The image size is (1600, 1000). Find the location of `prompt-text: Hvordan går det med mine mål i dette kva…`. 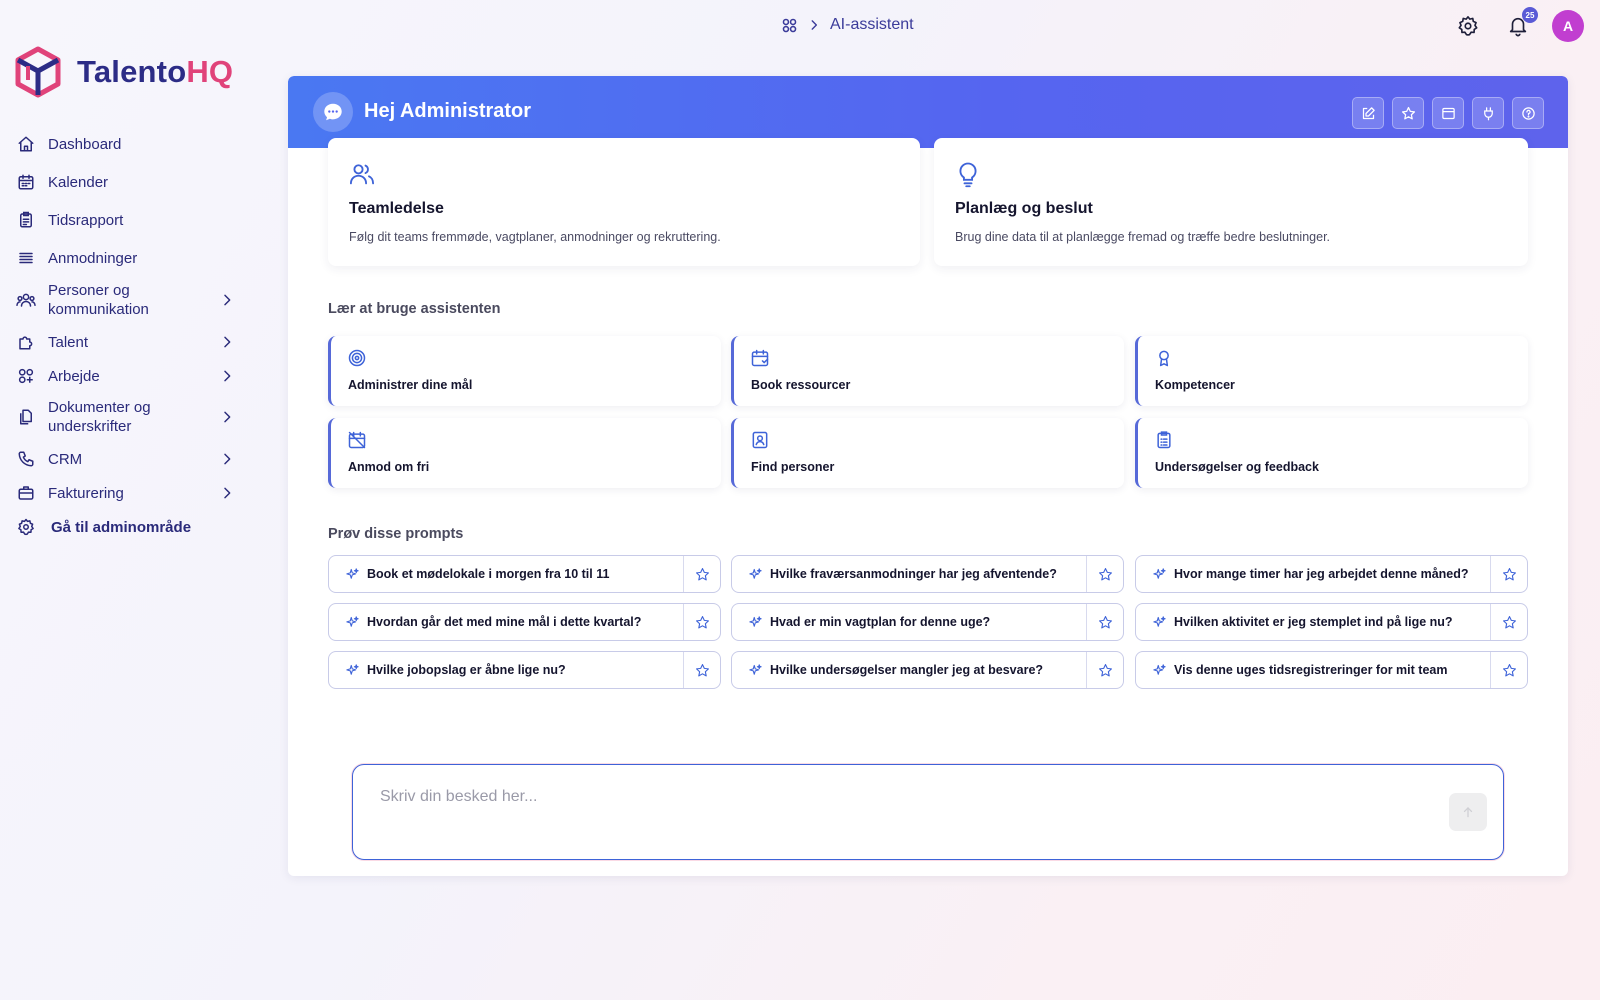

prompt-text: Hvordan går det med mine mål i dette kva… is located at coordinates (504, 622).